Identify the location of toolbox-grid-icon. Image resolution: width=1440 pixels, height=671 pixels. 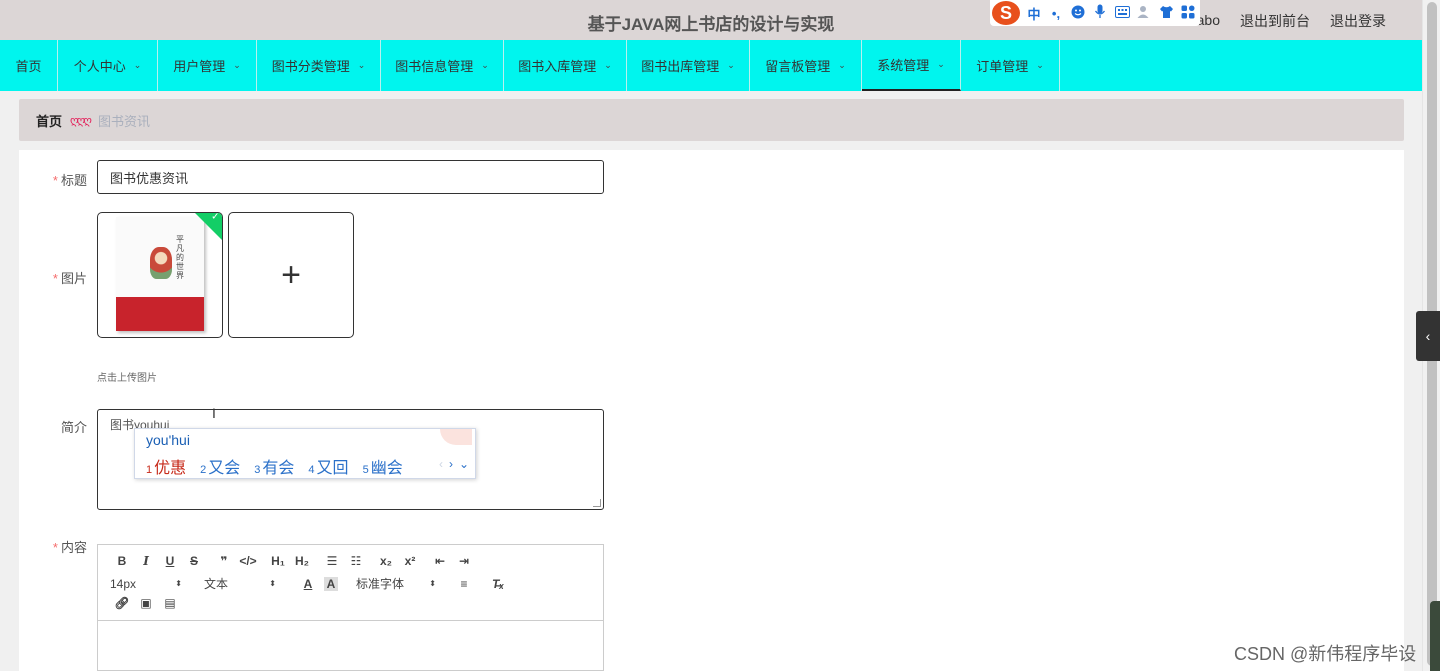
(1188, 13).